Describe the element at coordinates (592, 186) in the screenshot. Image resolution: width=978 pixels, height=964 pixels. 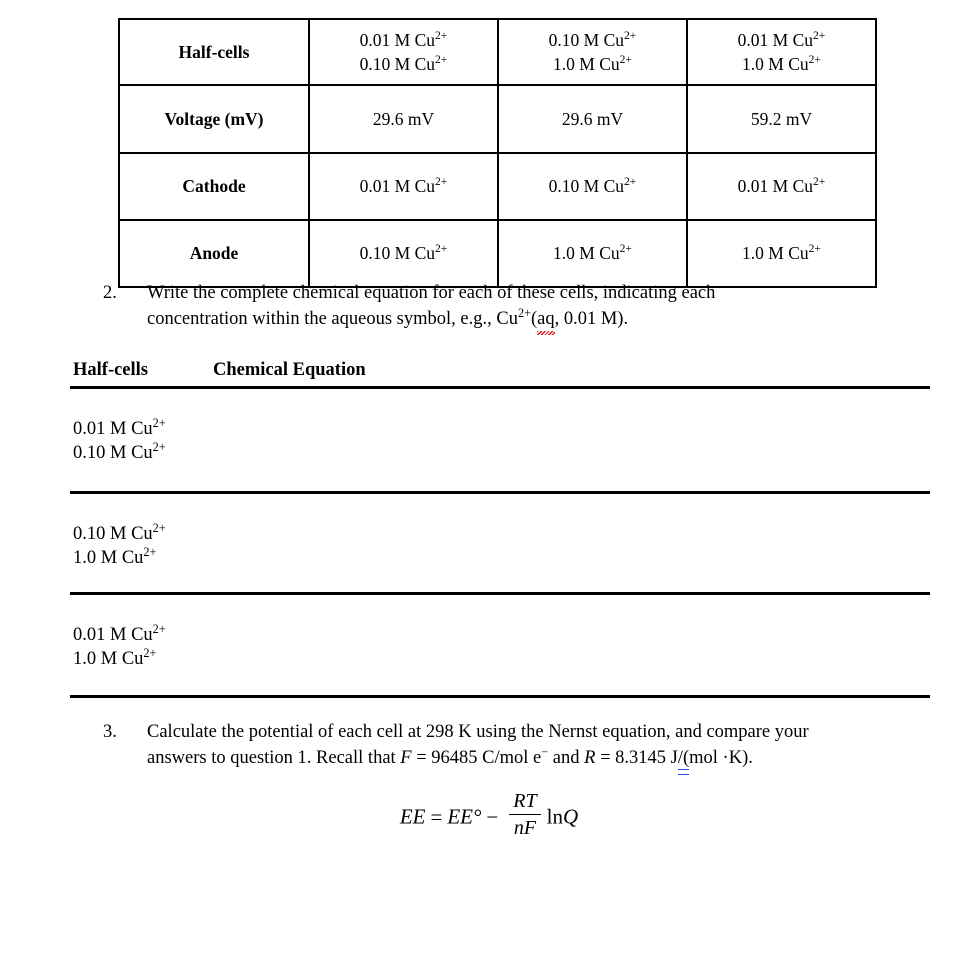
I see `cathode-cell-2: 0.10 M Cu2+` at that location.